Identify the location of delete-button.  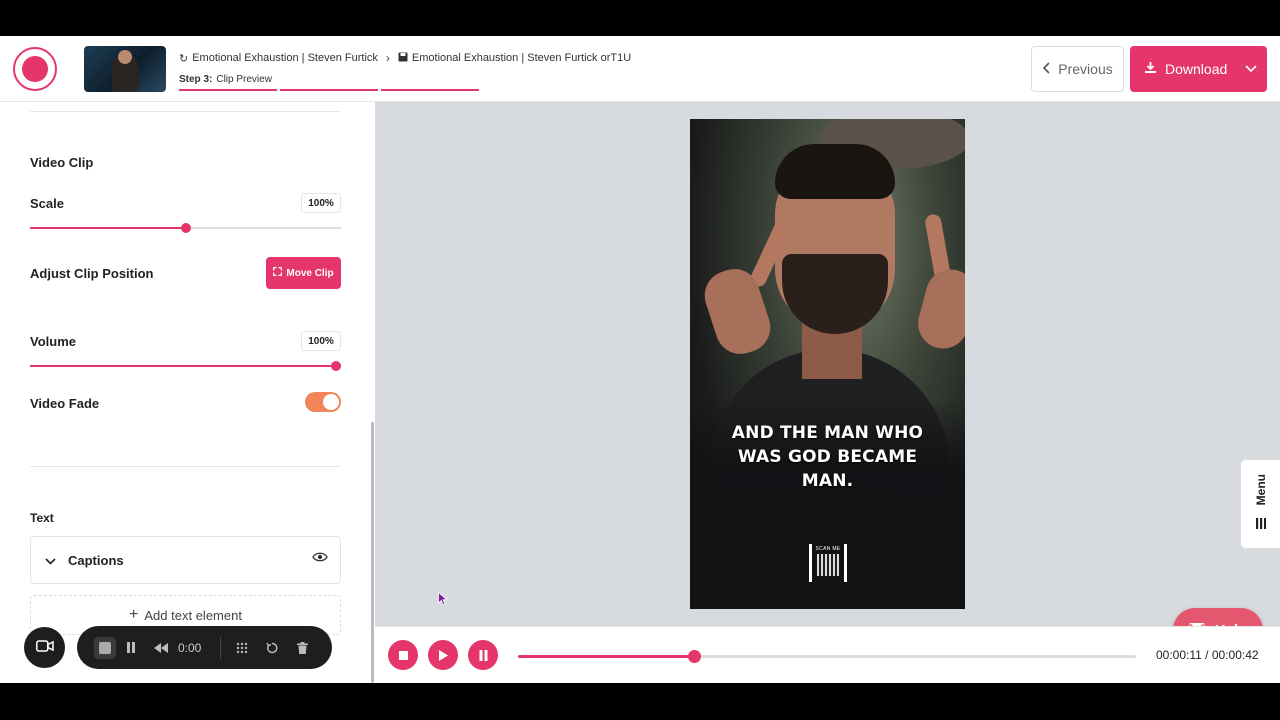
(302, 647).